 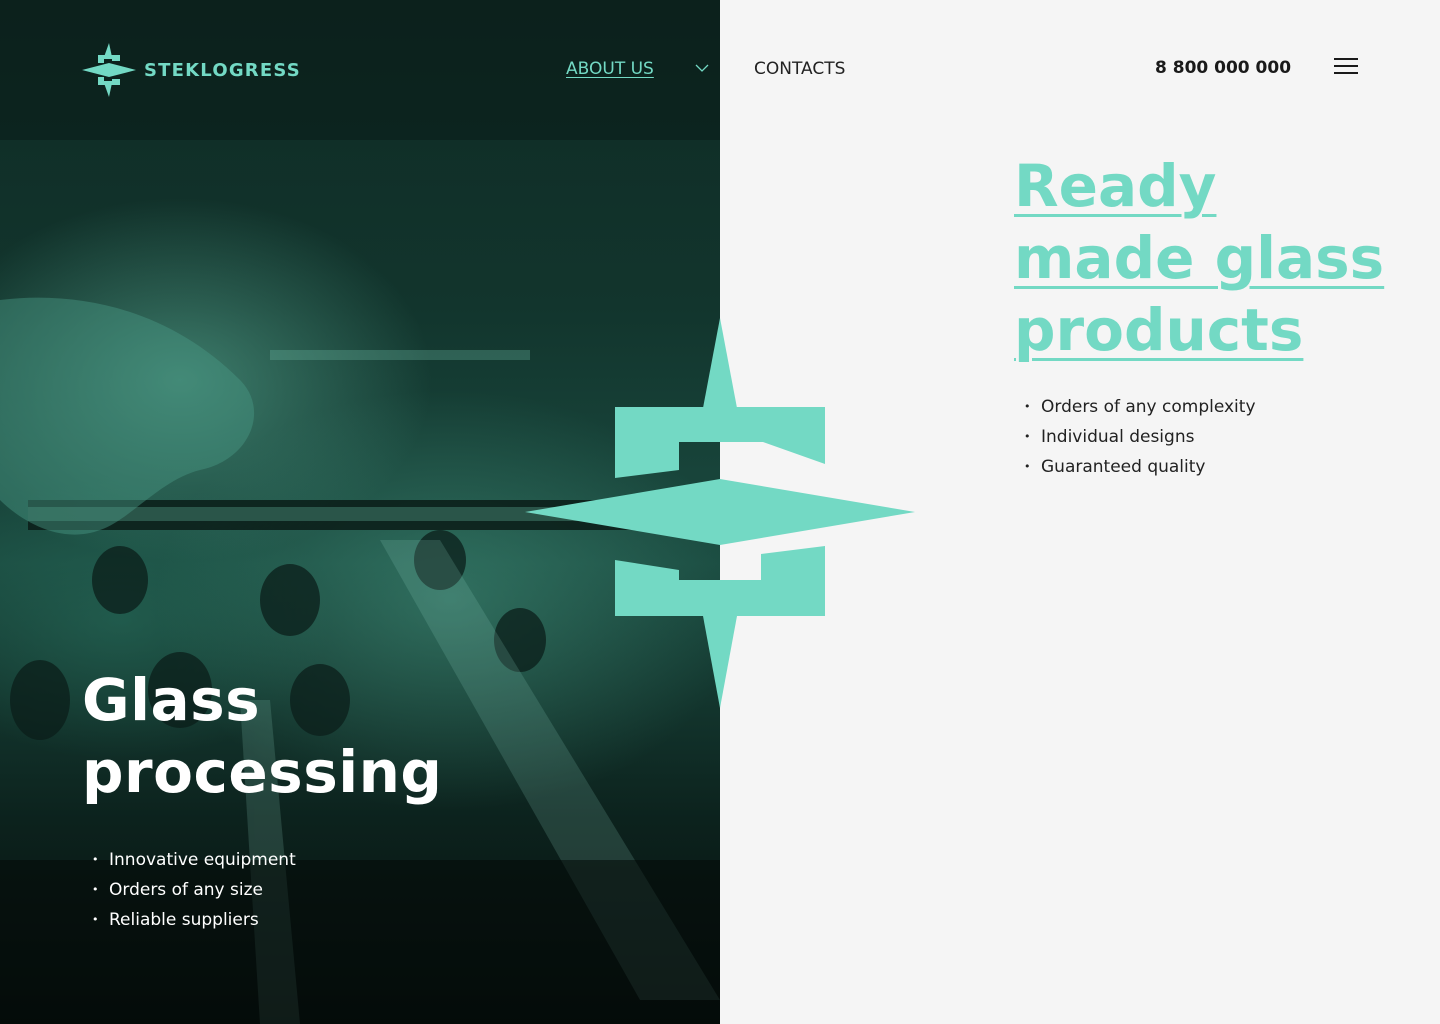 I want to click on chevron-down-icon, so click(x=702, y=68).